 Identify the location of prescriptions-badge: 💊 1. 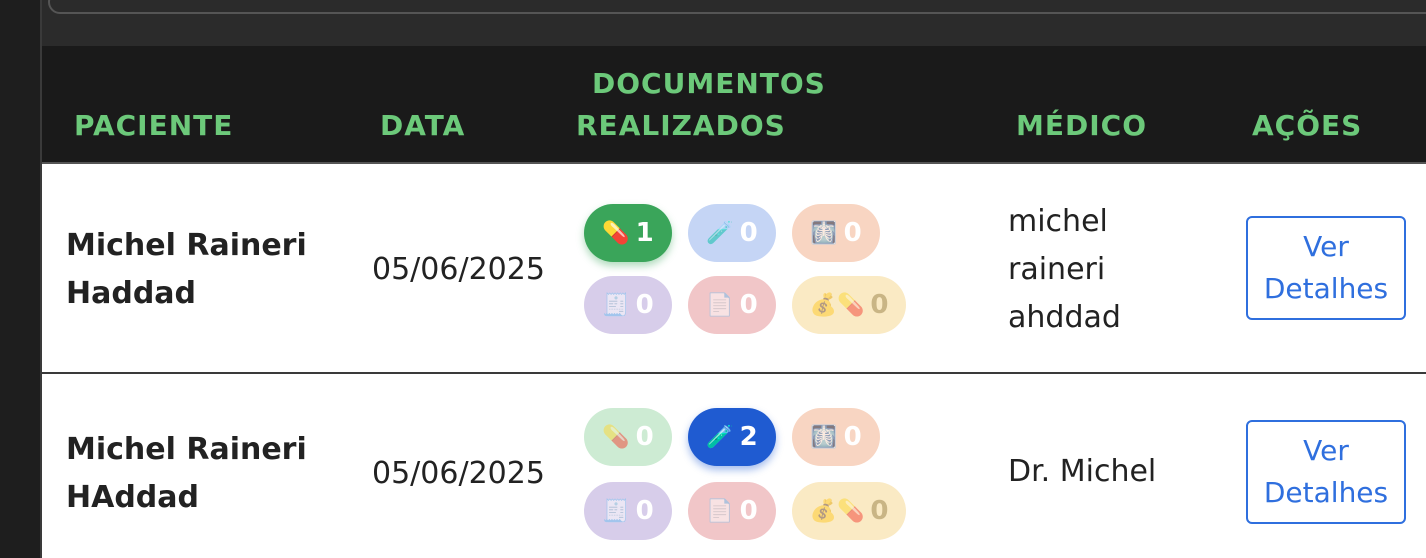
(628, 233).